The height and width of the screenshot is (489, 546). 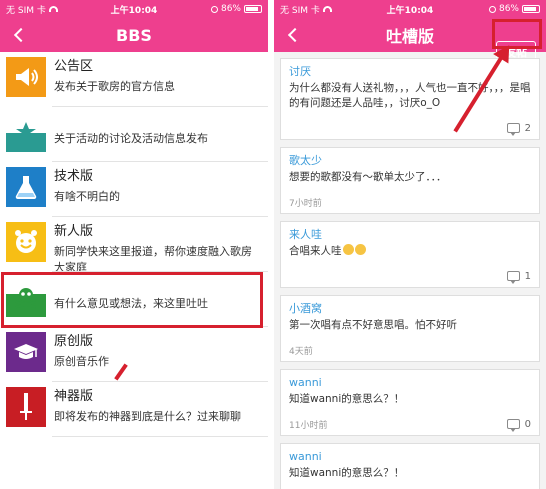 What do you see at coordinates (308, 425) in the screenshot?
I see `post-time: 11小时前` at bounding box center [308, 425].